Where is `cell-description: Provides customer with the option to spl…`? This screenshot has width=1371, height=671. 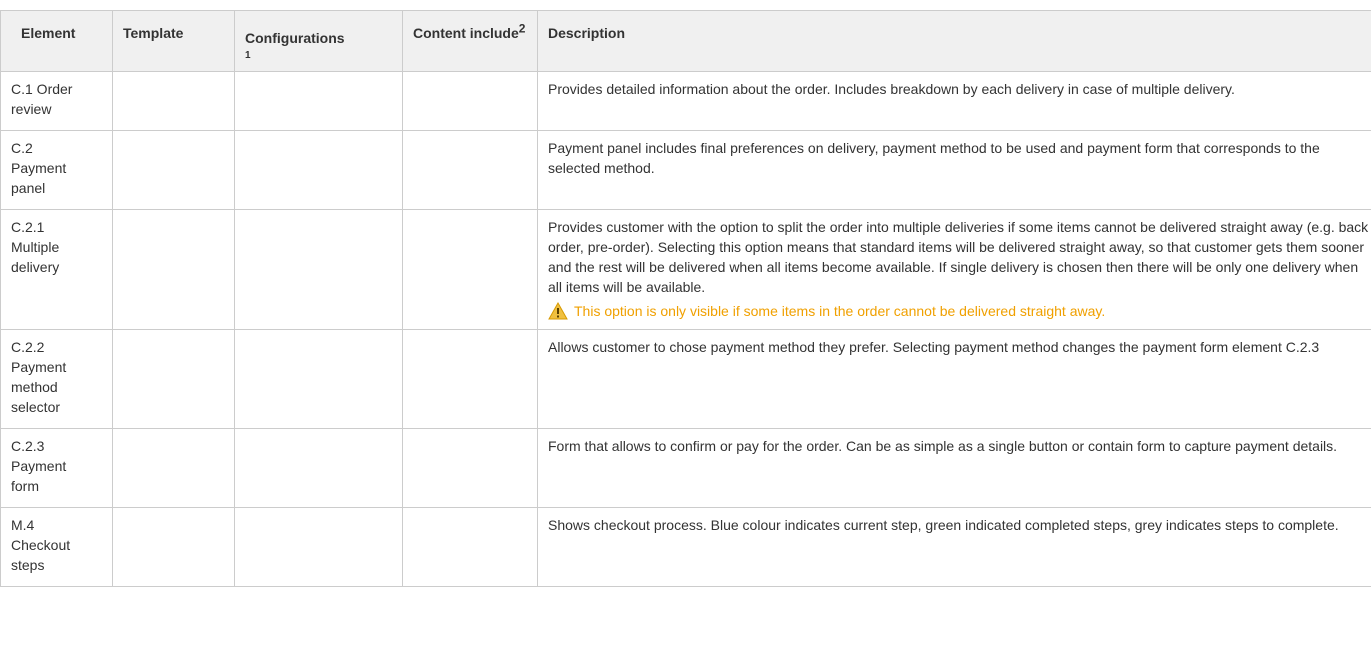
cell-description: Provides customer with the option to spl… is located at coordinates (954, 269).